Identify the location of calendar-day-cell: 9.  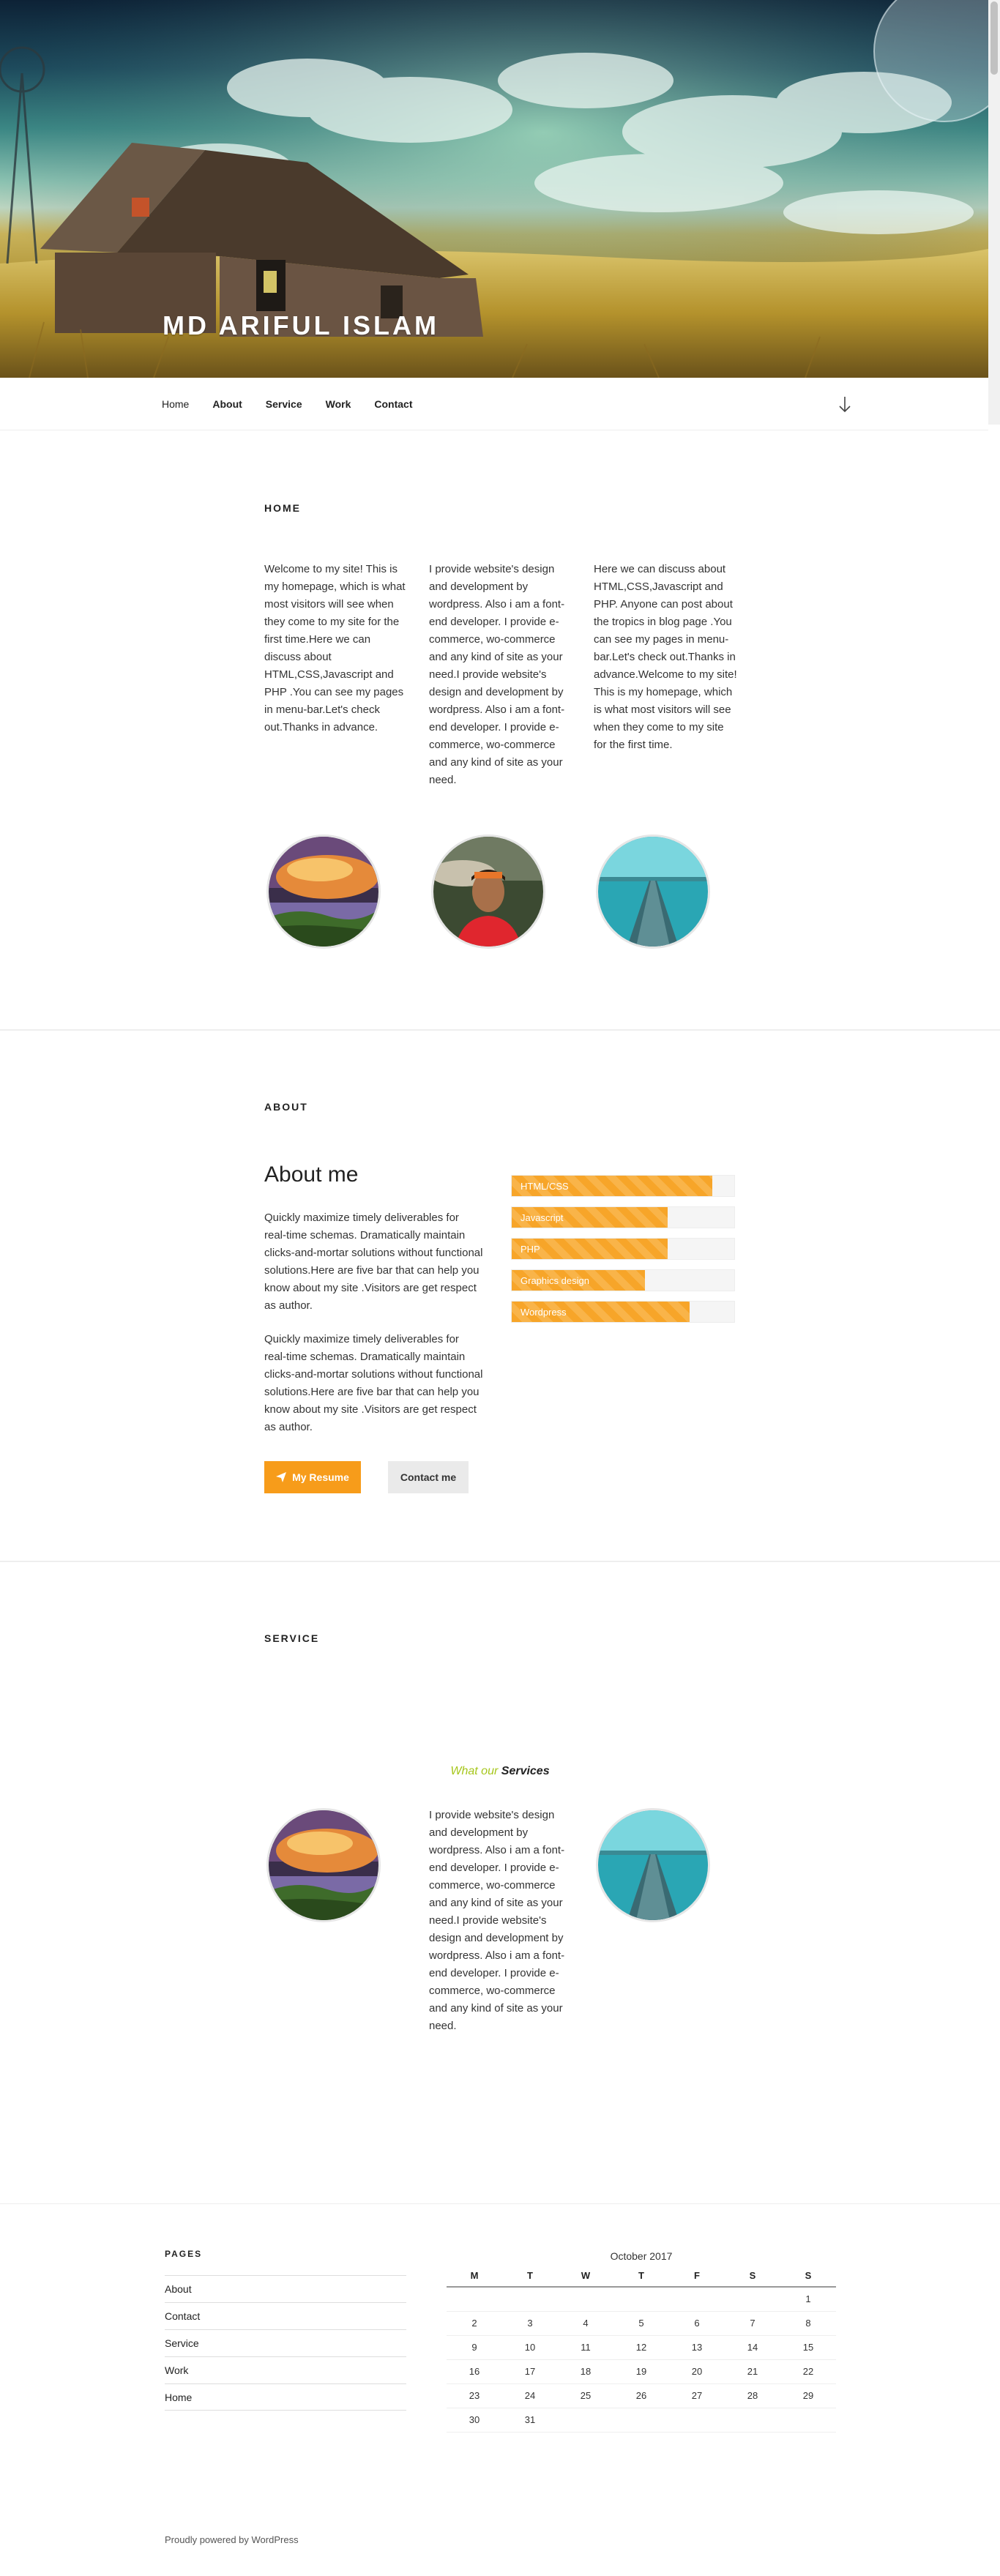
(475, 2347).